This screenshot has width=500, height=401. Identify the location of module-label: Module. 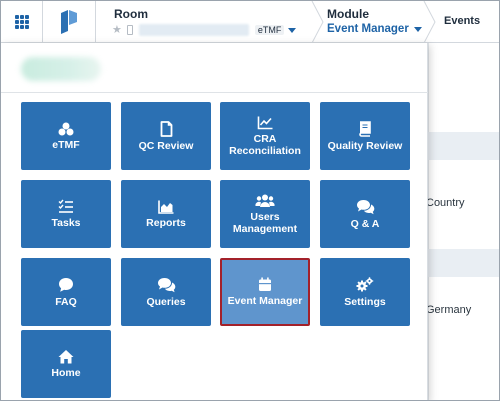
(348, 14).